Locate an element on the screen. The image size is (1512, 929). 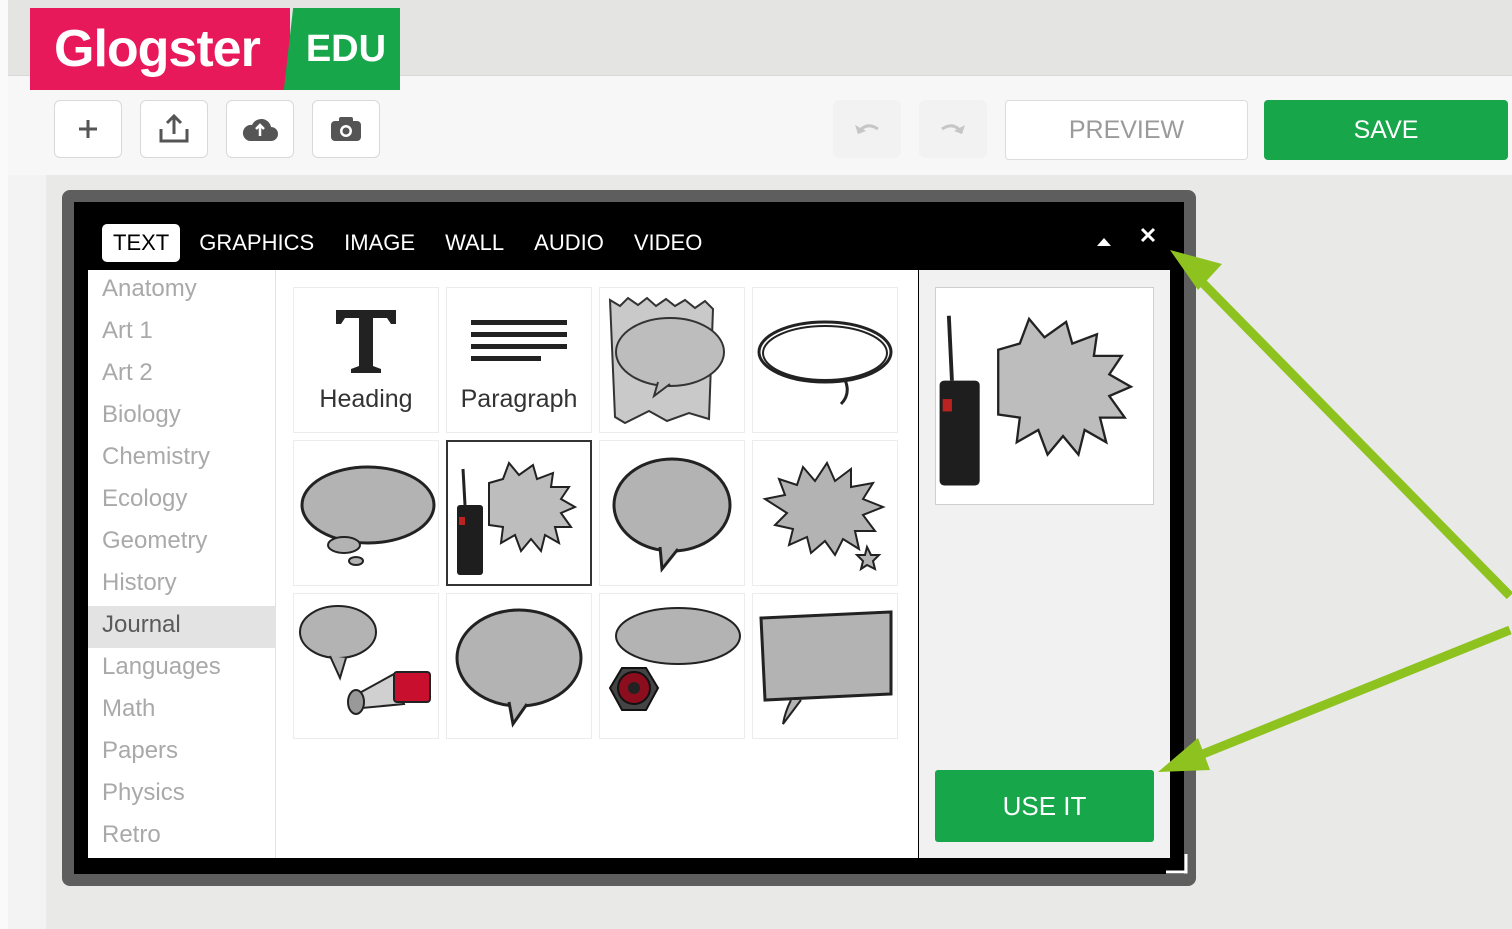
megaphone-bubble-icon is located at coordinates (365, 660).